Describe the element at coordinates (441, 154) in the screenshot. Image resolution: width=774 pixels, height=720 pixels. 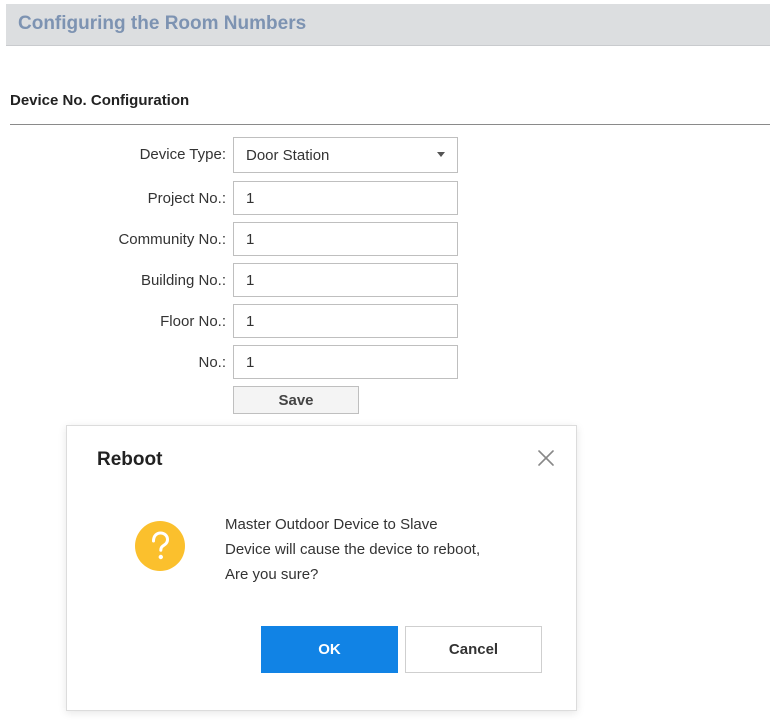
I see `chevron-down-icon` at that location.